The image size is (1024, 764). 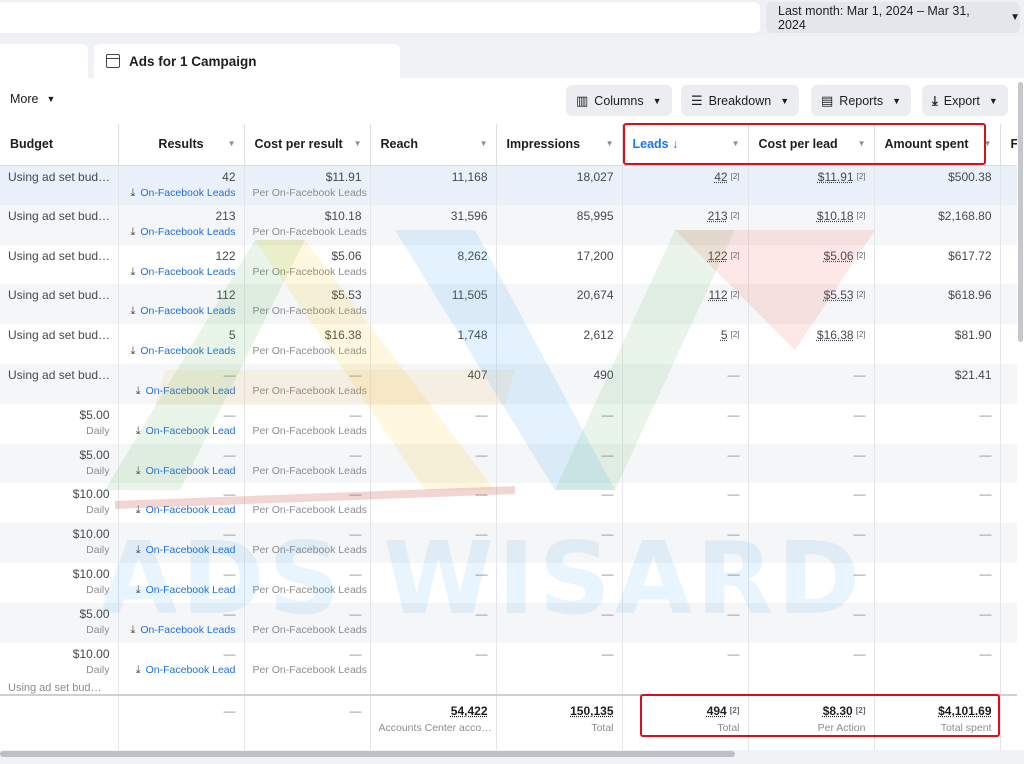 What do you see at coordinates (720, 177) in the screenshot?
I see `cell-value: 42` at bounding box center [720, 177].